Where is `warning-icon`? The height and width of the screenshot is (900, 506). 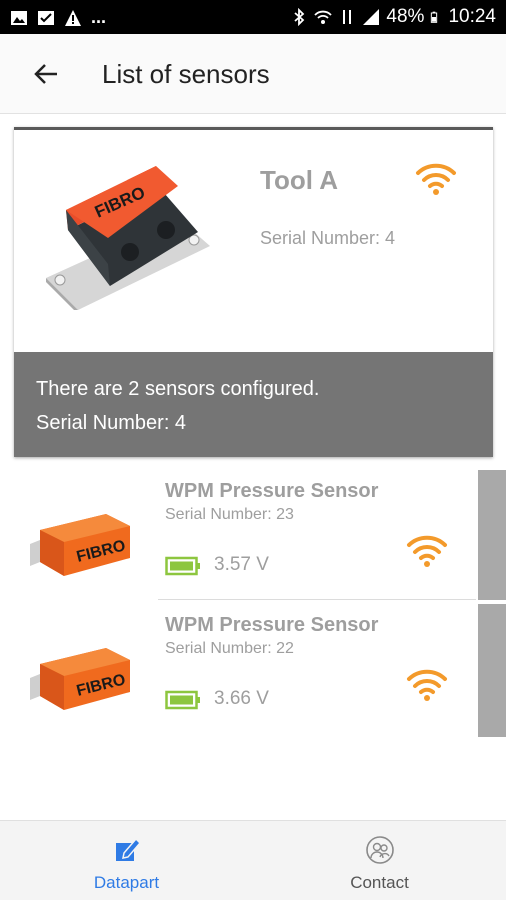 warning-icon is located at coordinates (73, 17).